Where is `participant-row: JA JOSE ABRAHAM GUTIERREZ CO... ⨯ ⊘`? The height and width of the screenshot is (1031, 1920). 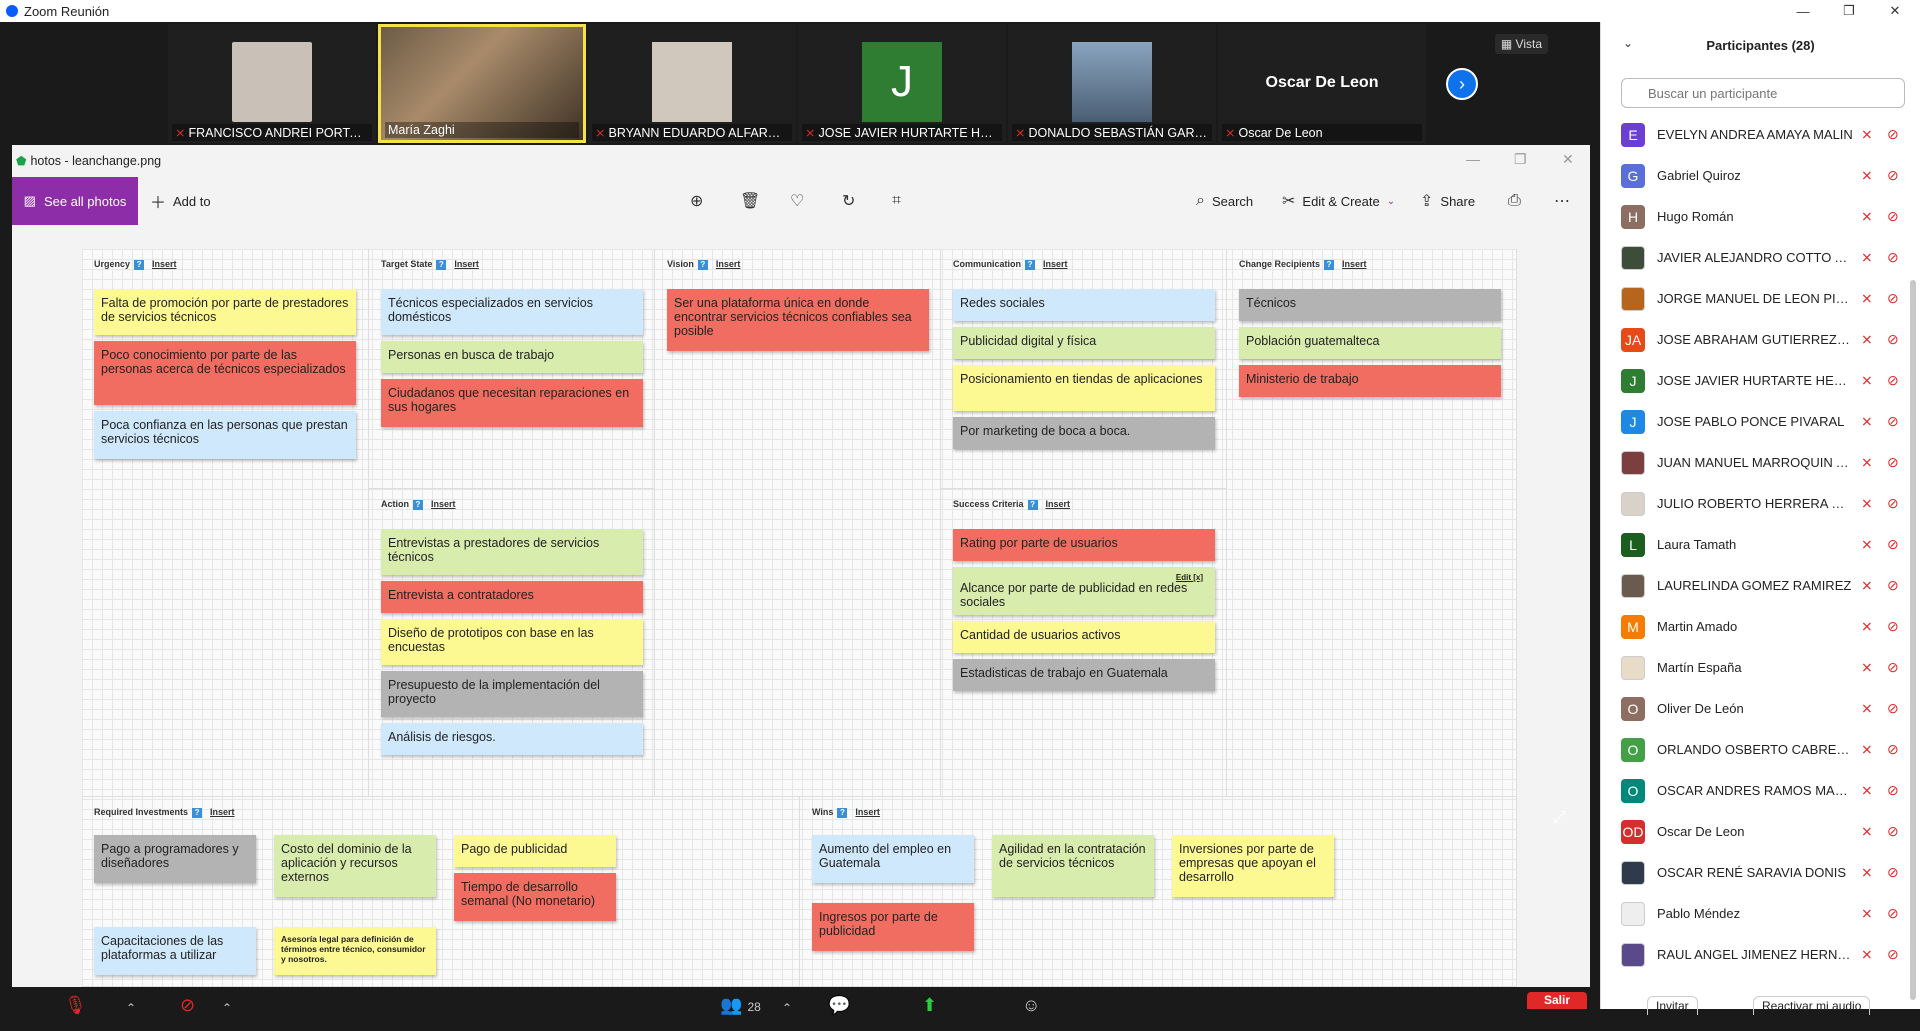 participant-row: JA JOSE ABRAHAM GUTIERREZ CO... ⨯ ⊘ is located at coordinates (1756, 339).